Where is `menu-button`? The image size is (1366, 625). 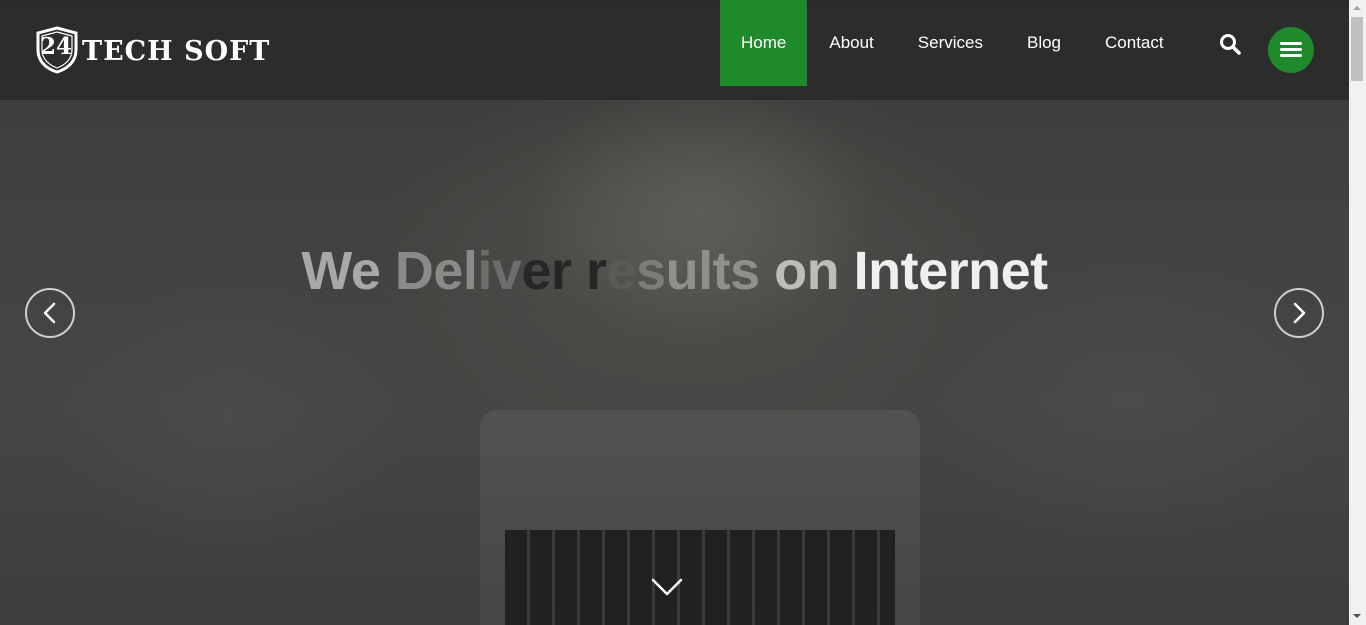 menu-button is located at coordinates (1291, 50).